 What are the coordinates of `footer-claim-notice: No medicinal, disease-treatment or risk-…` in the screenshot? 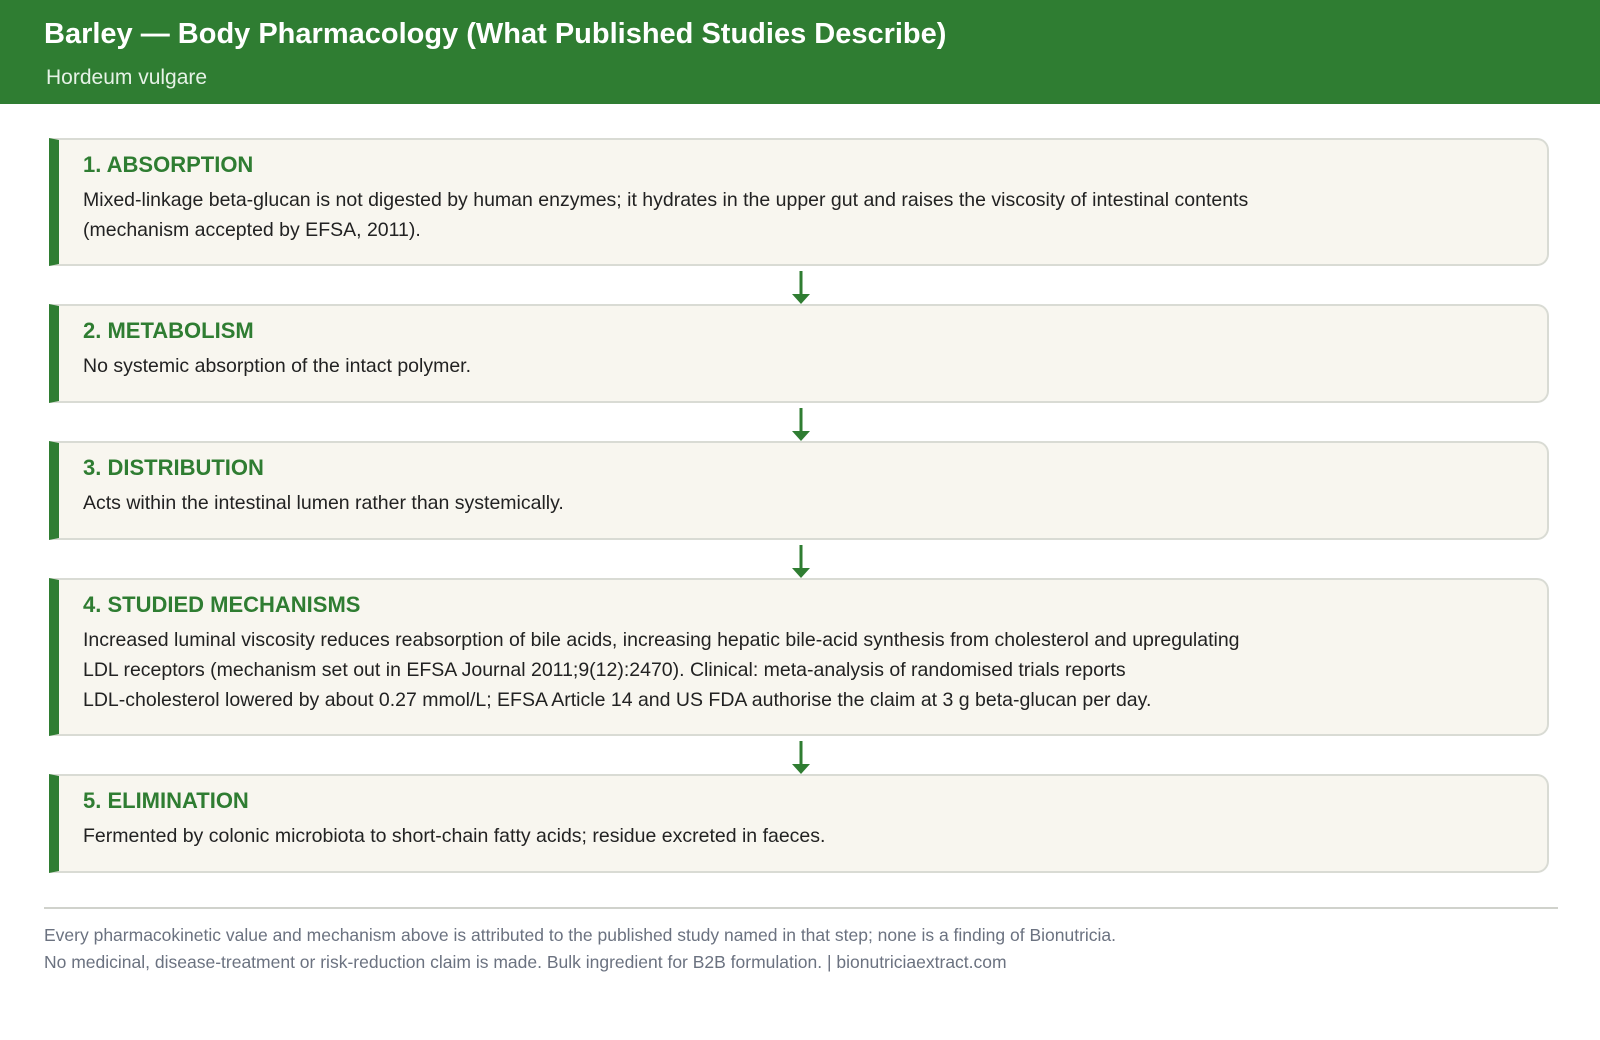 It's located at (525, 962).